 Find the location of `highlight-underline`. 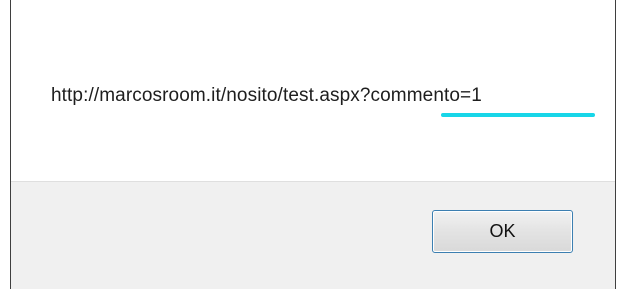

highlight-underline is located at coordinates (518, 115).